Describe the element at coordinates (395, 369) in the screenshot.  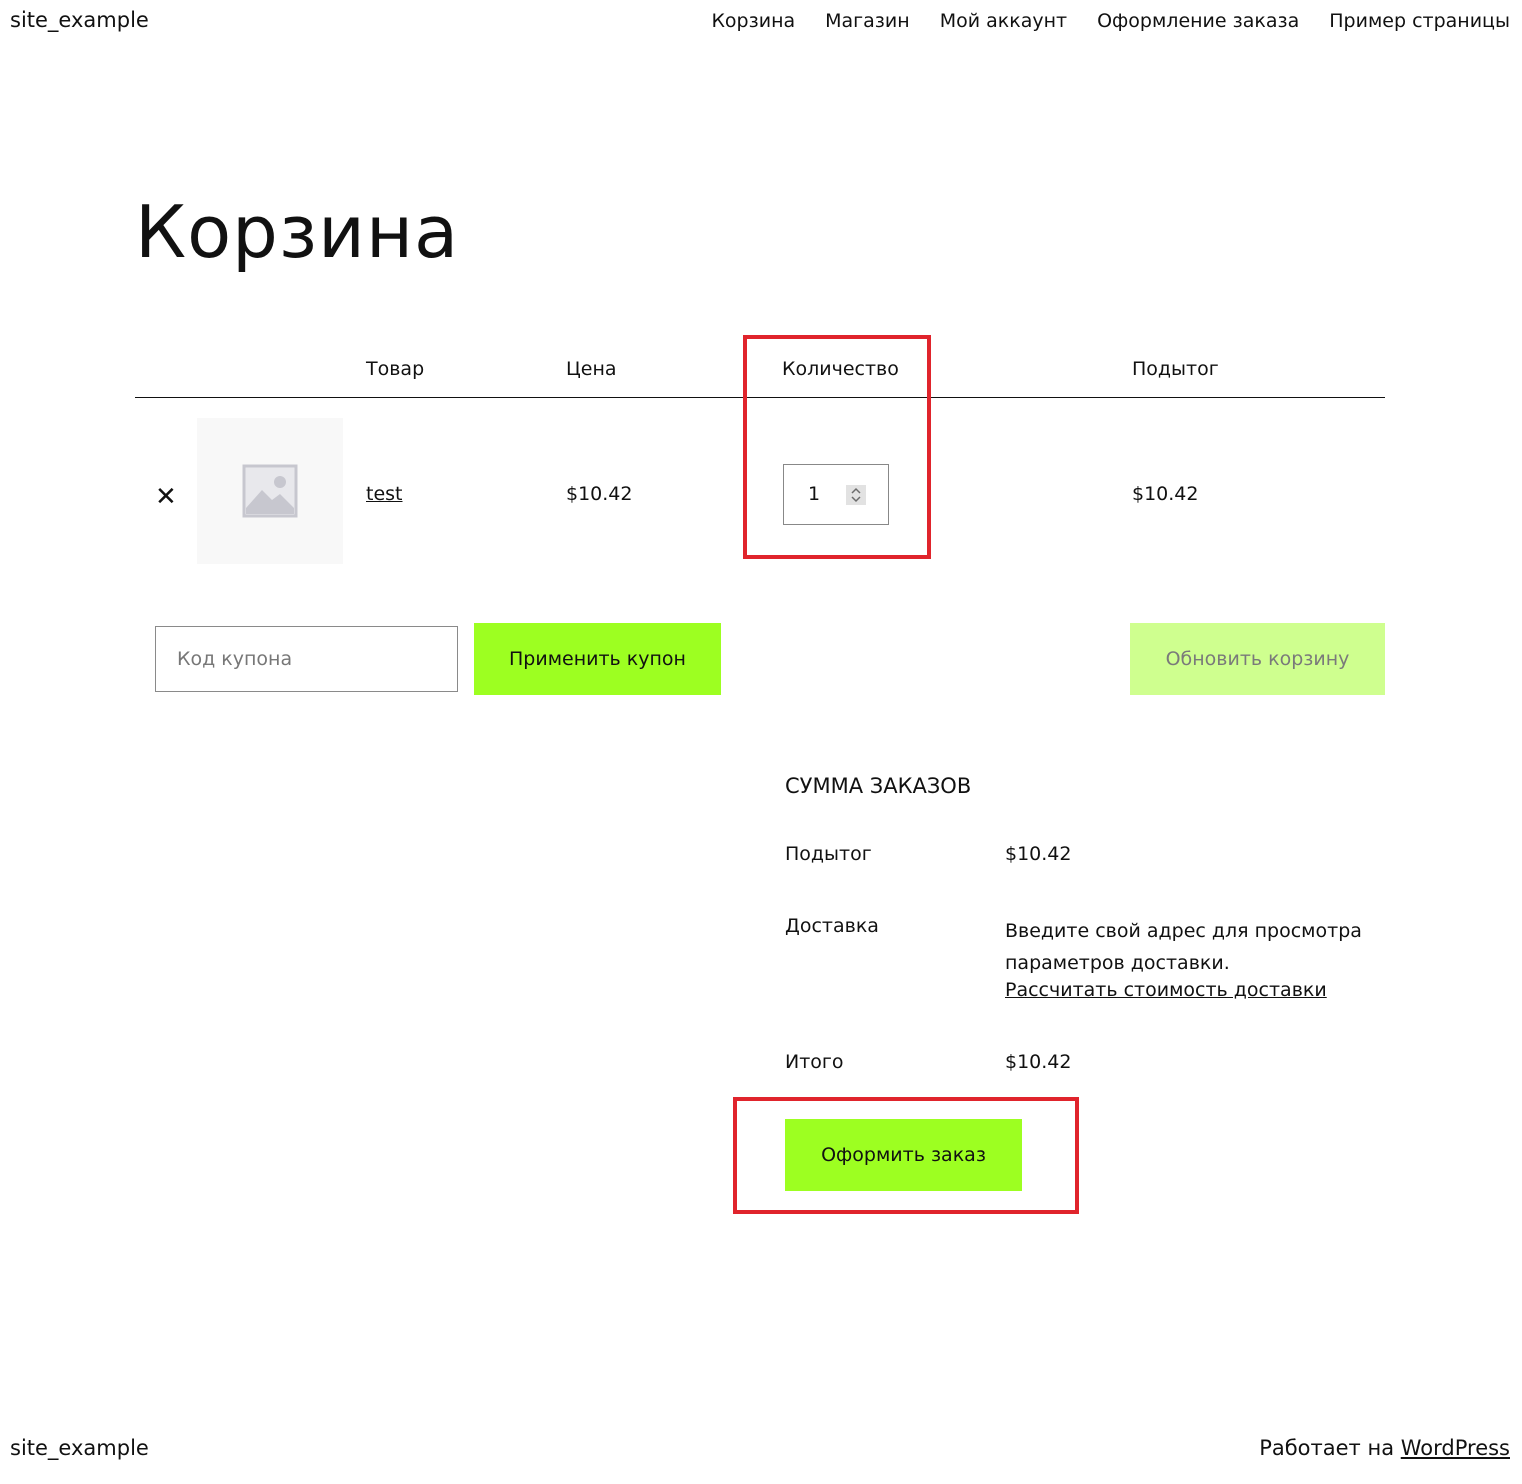
I see `column-header-product: Товар` at that location.